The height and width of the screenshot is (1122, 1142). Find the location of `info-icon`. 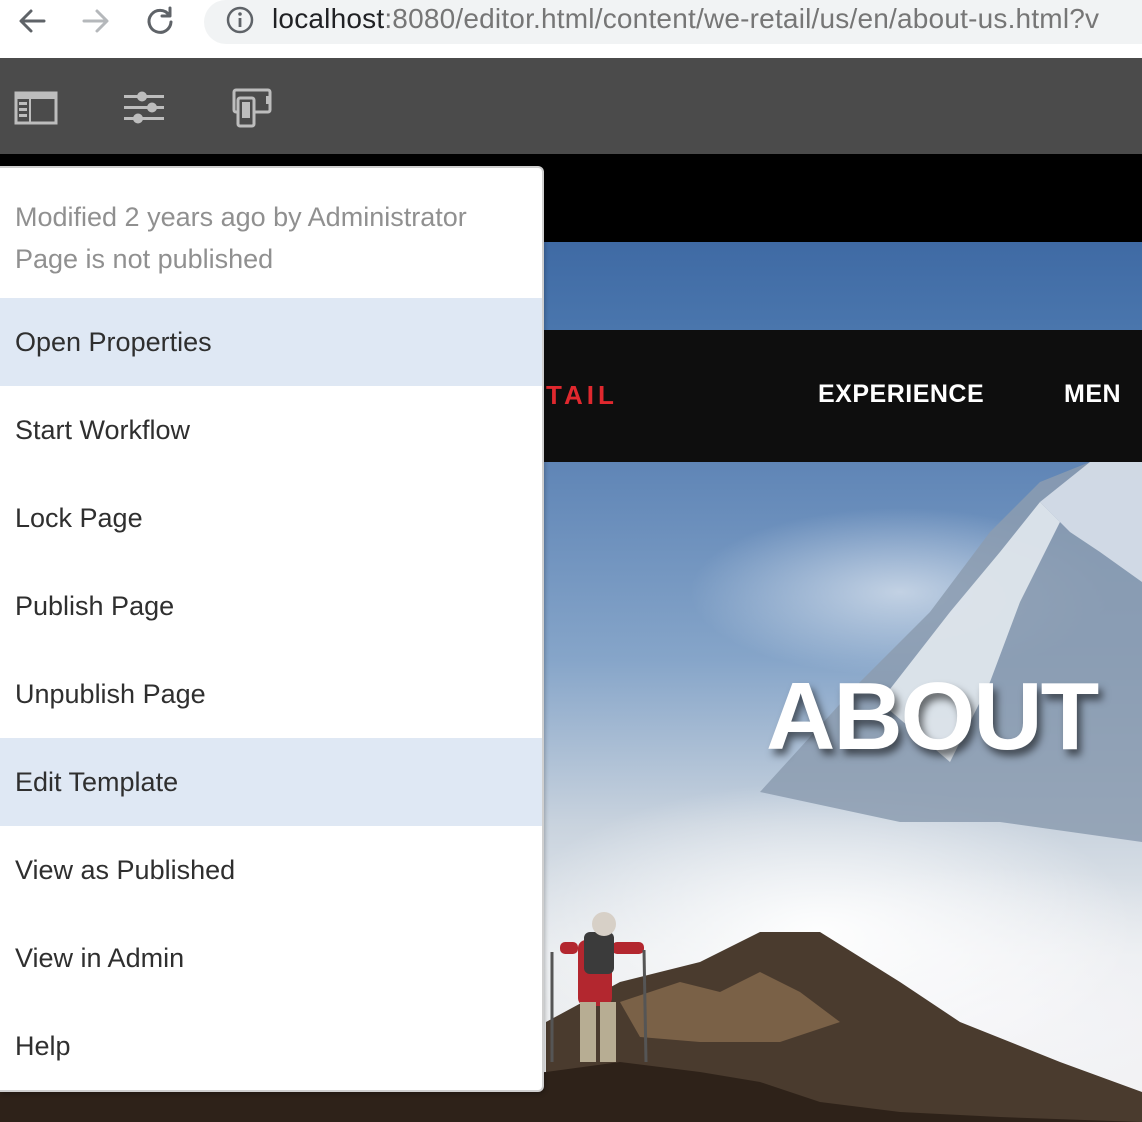

info-icon is located at coordinates (240, 20).